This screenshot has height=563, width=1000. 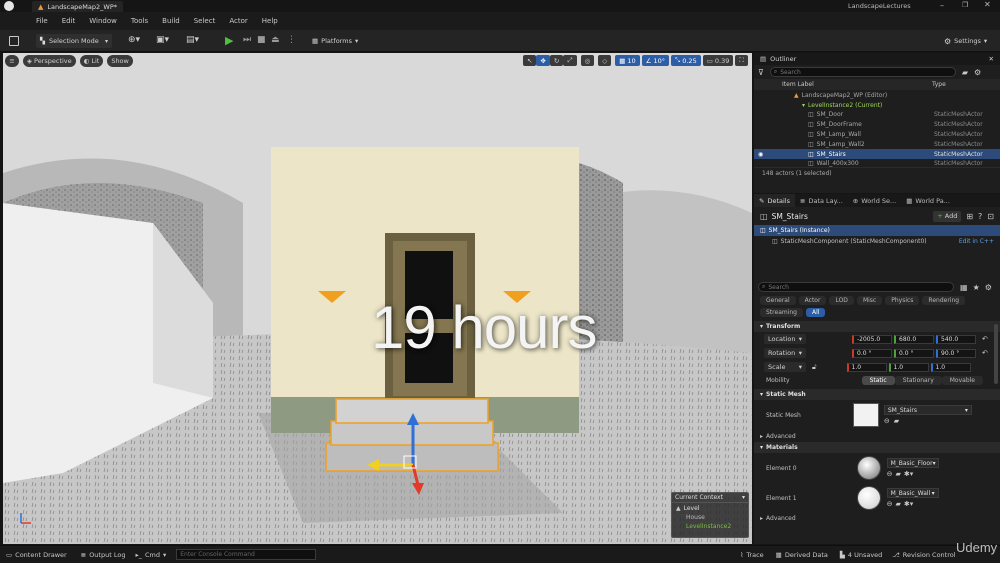 What do you see at coordinates (861, 555) in the screenshot?
I see `unsaved-button: ▙ 4 Unsaved` at bounding box center [861, 555].